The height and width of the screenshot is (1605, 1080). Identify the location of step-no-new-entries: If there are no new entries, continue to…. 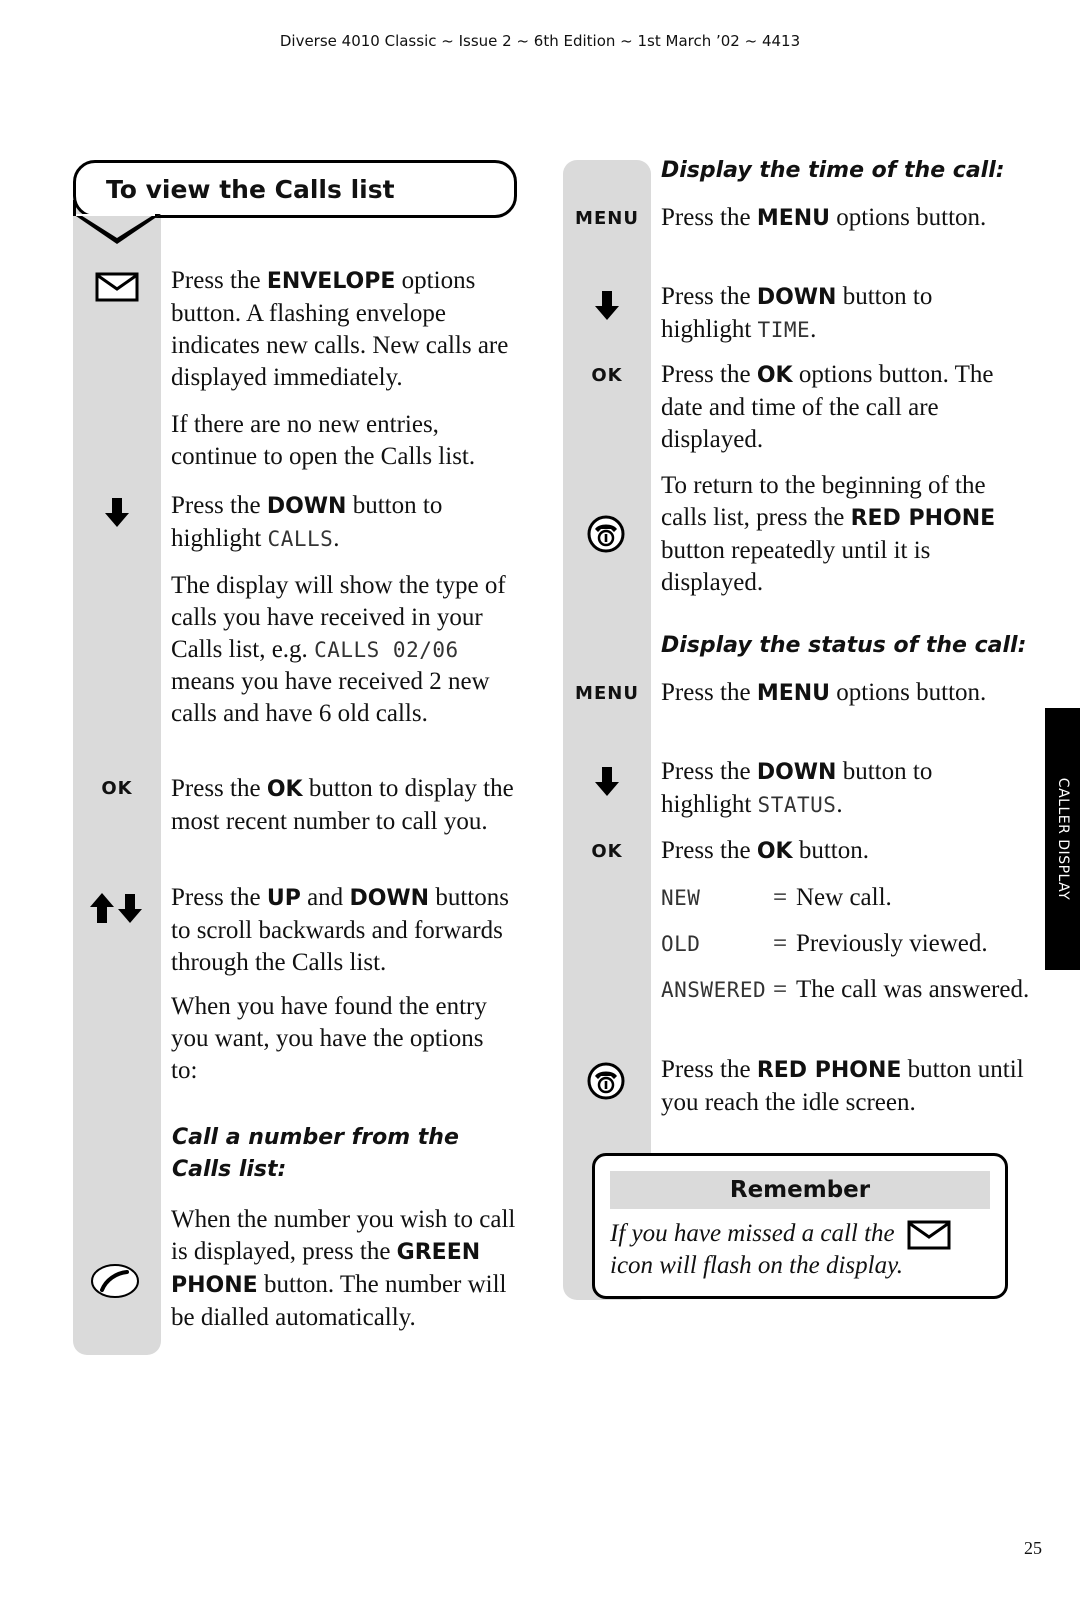
(323, 440).